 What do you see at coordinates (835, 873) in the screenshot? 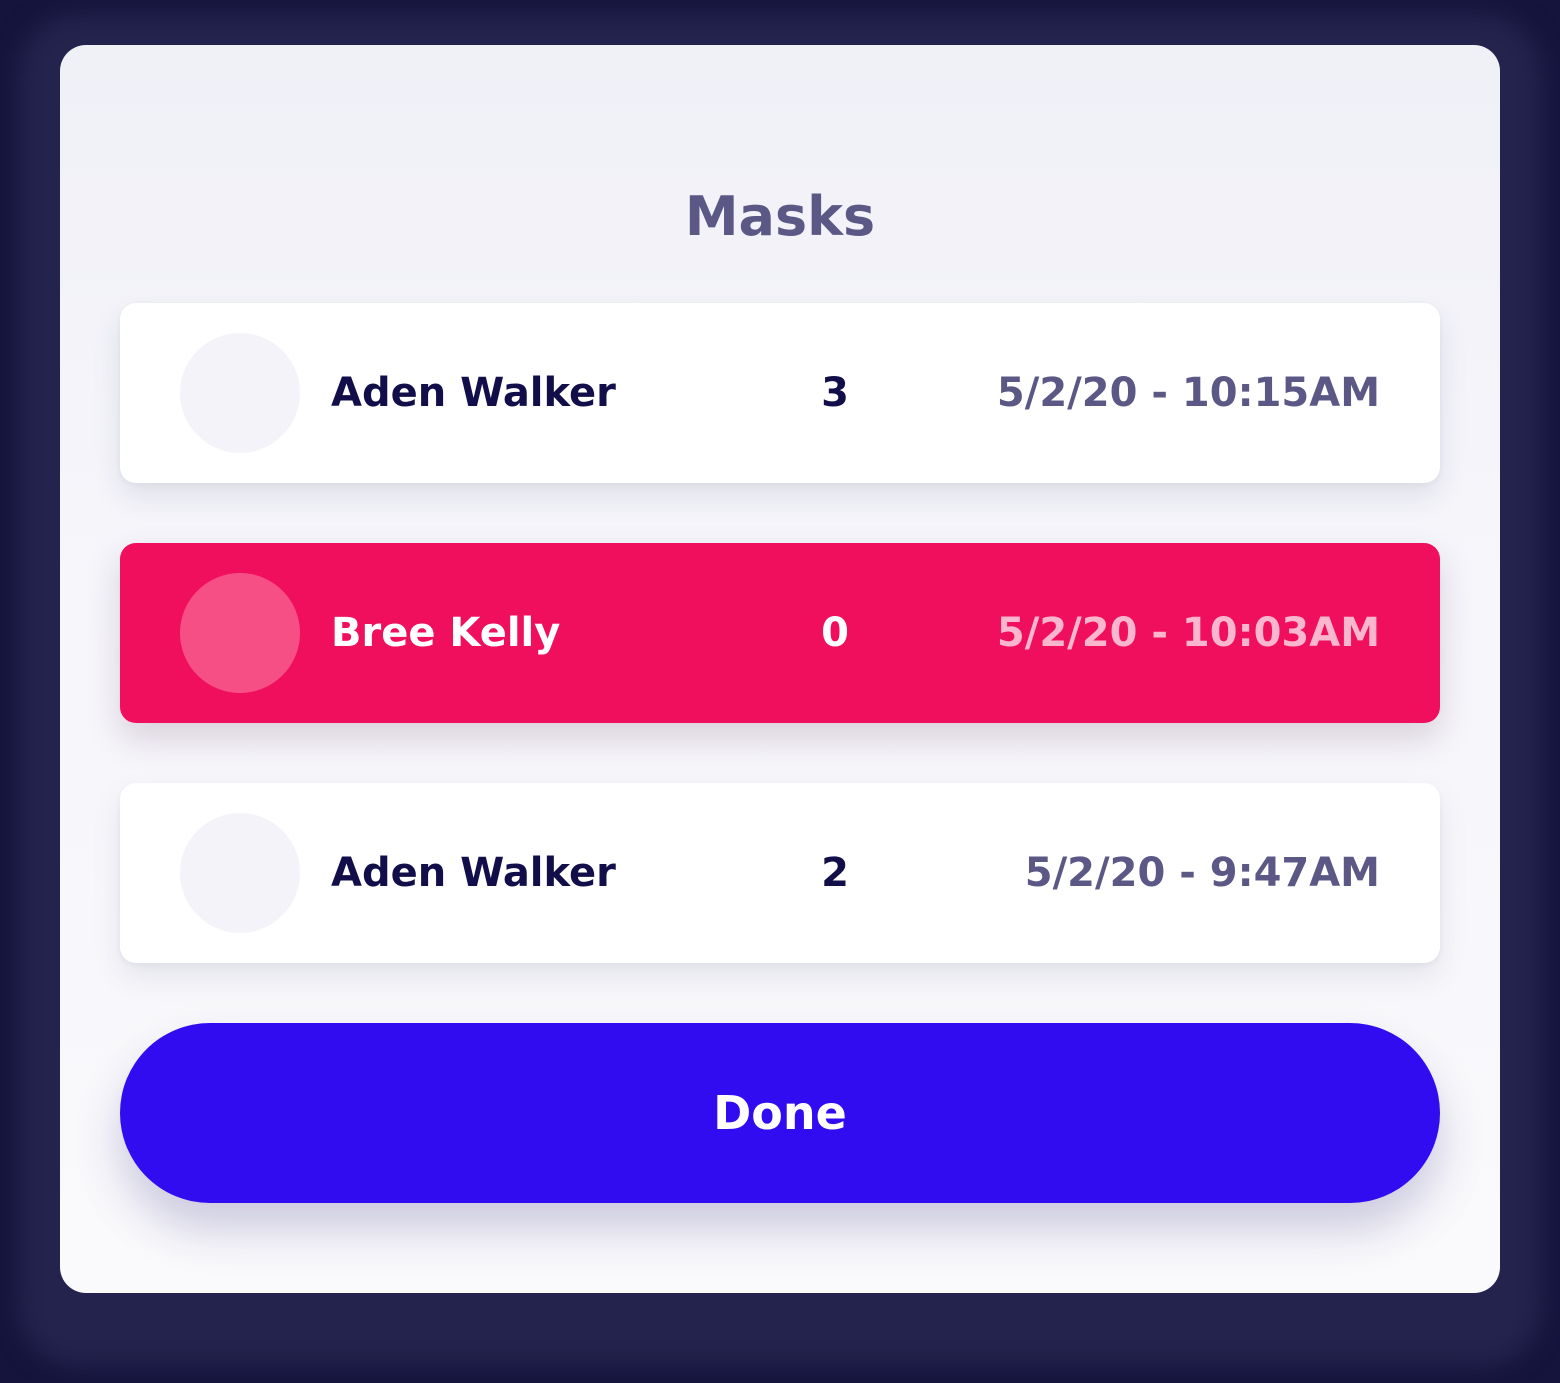
I see `mask-count: 2` at bounding box center [835, 873].